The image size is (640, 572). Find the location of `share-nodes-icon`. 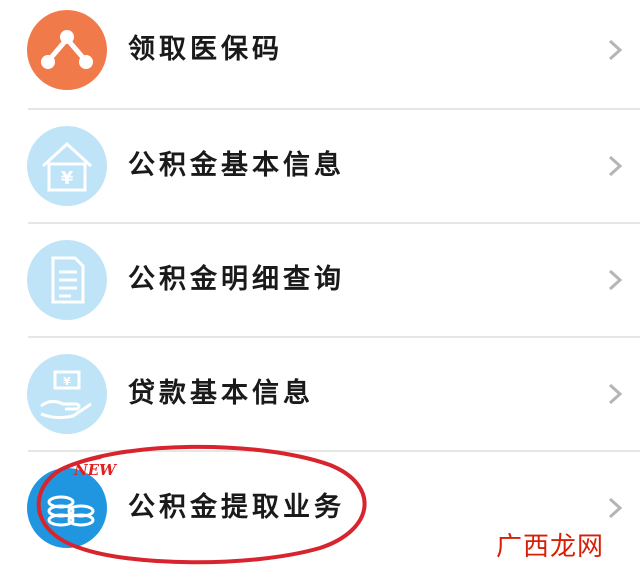

share-nodes-icon is located at coordinates (67, 50).